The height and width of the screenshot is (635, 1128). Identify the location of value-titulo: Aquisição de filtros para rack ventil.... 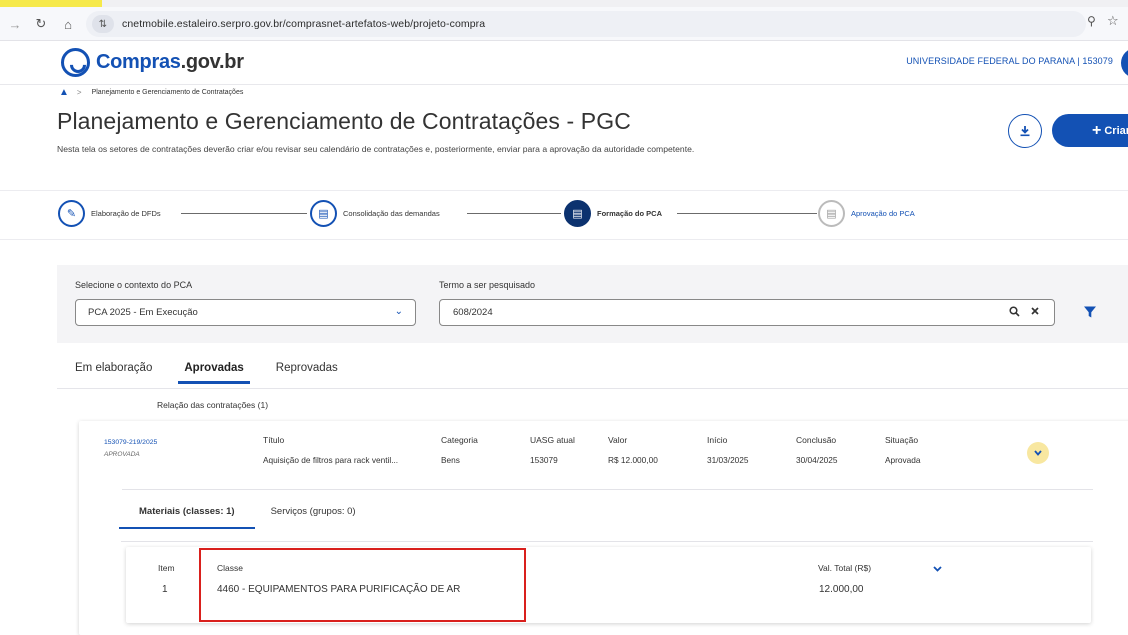
(331, 460).